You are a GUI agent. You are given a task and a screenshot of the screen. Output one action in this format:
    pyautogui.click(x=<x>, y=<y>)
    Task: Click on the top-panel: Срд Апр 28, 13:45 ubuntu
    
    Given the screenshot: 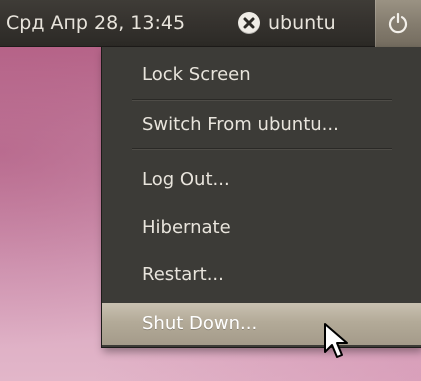 What is the action you would take?
    pyautogui.click(x=210, y=23)
    